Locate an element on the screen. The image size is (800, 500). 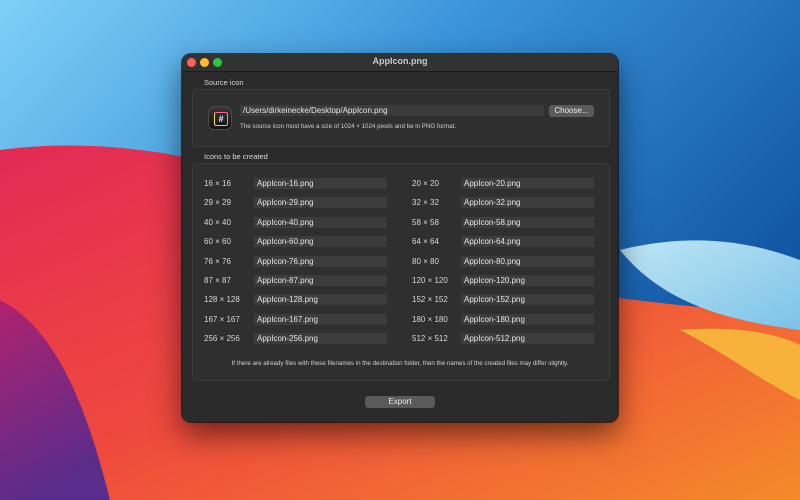
icon-filename-field: AppIcon-256.png is located at coordinates (320, 339).